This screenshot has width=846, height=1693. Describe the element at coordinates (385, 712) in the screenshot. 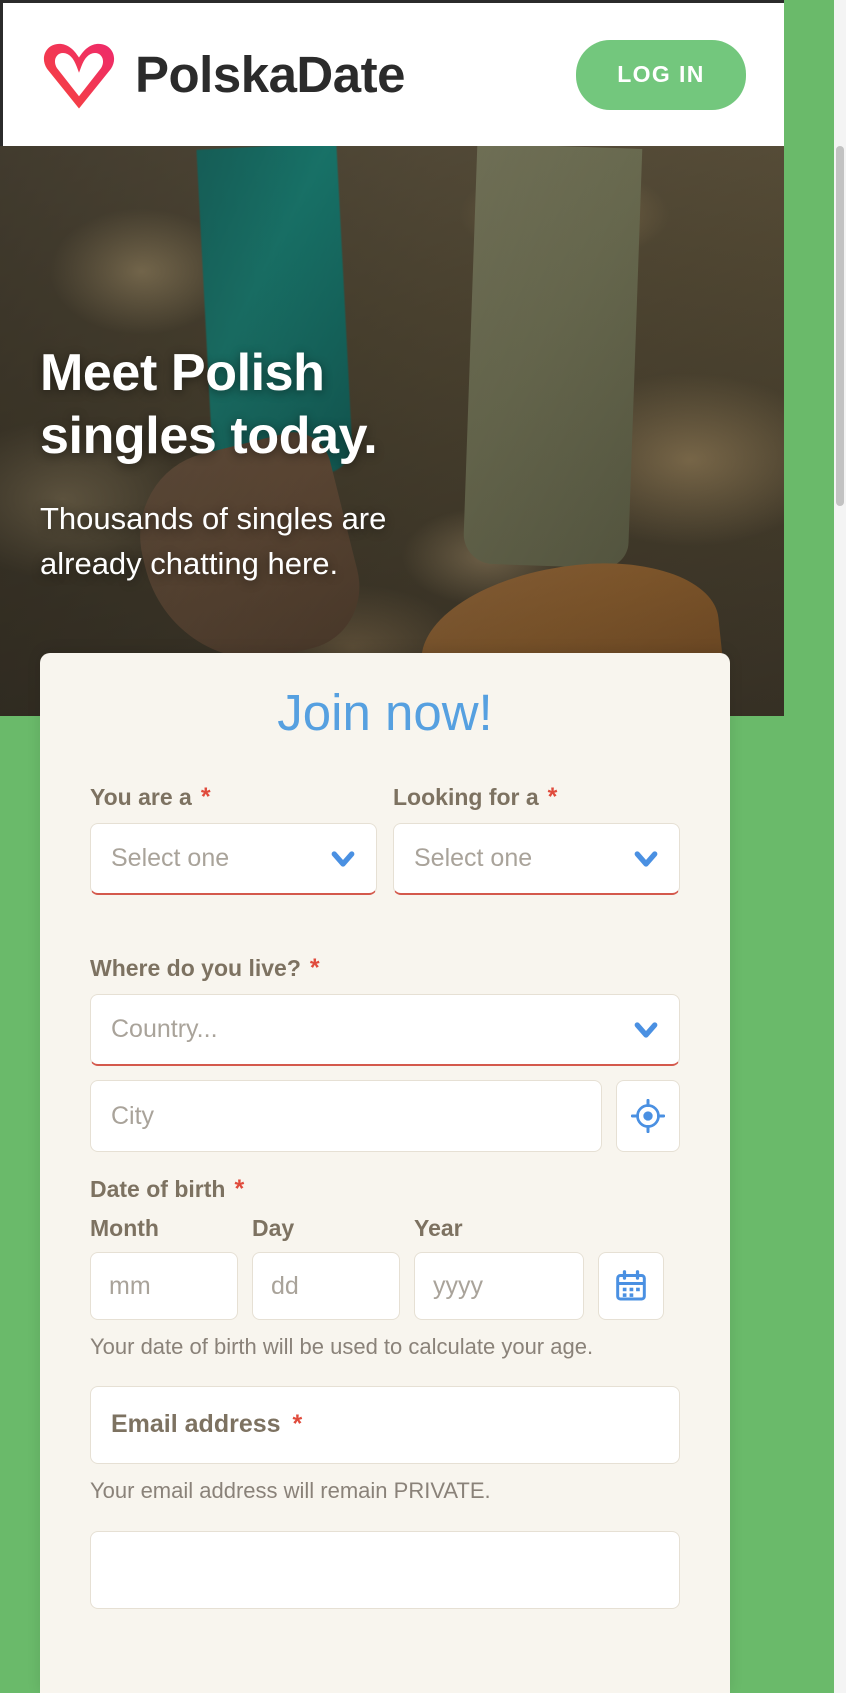

I see `join-now-title: Join now!` at that location.